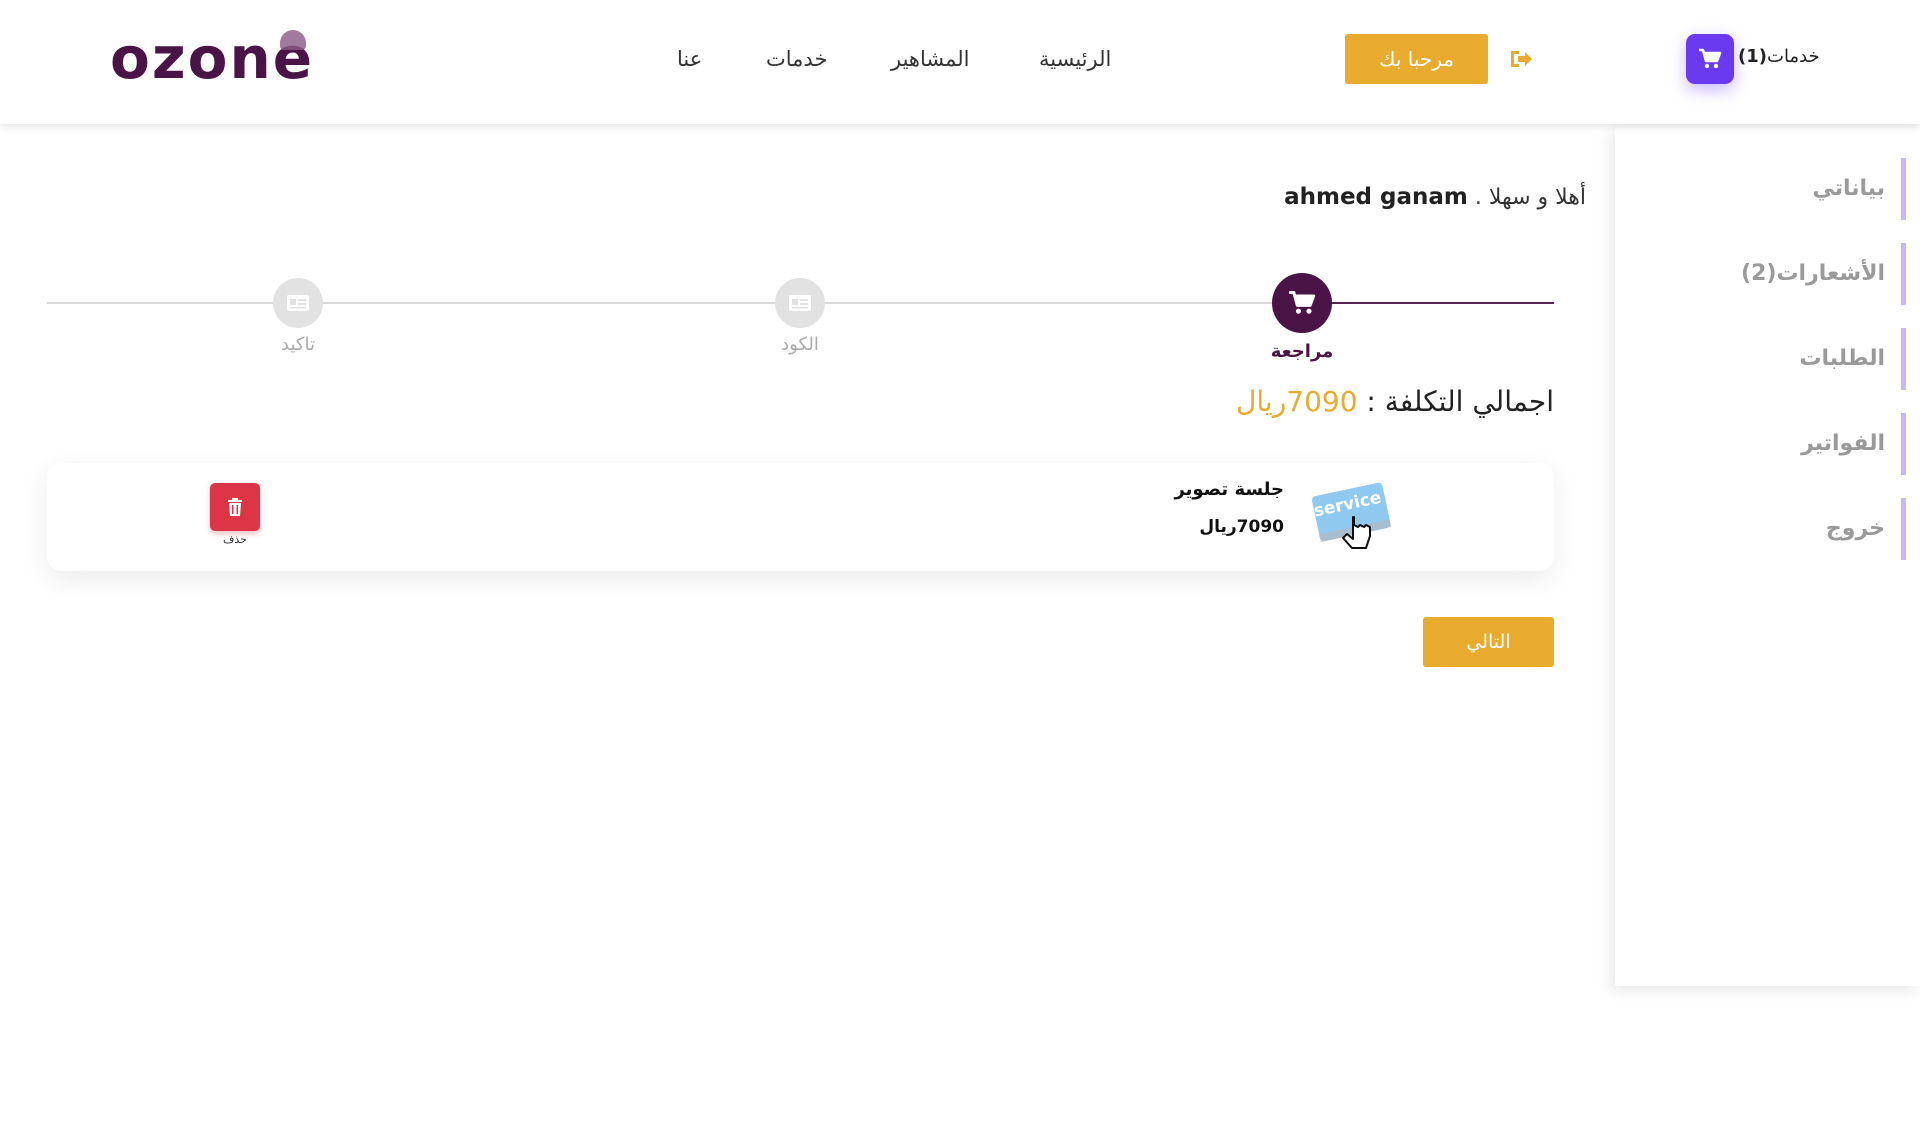  I want to click on cart-button, so click(1710, 59).